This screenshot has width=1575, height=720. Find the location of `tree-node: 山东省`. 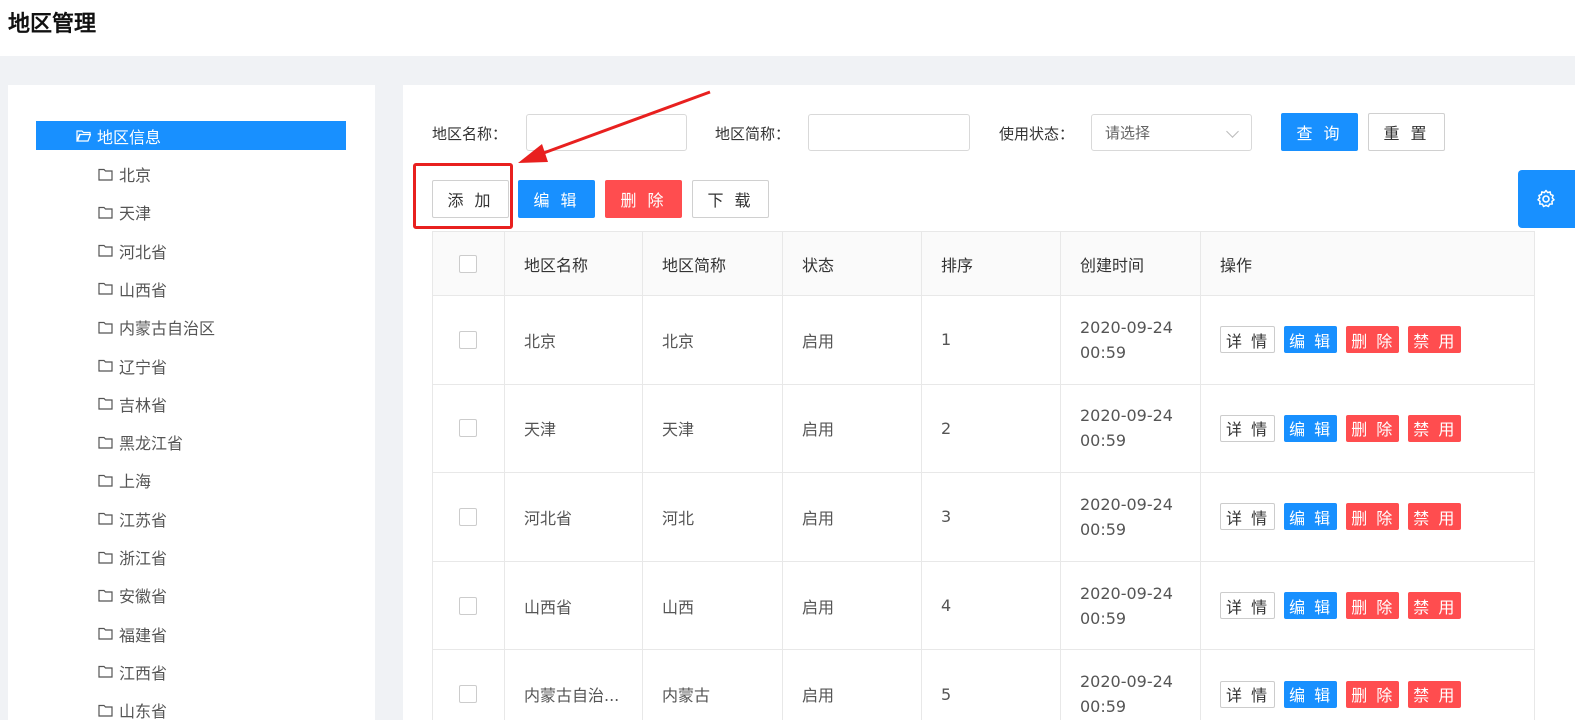

tree-node: 山东省 is located at coordinates (132, 709).